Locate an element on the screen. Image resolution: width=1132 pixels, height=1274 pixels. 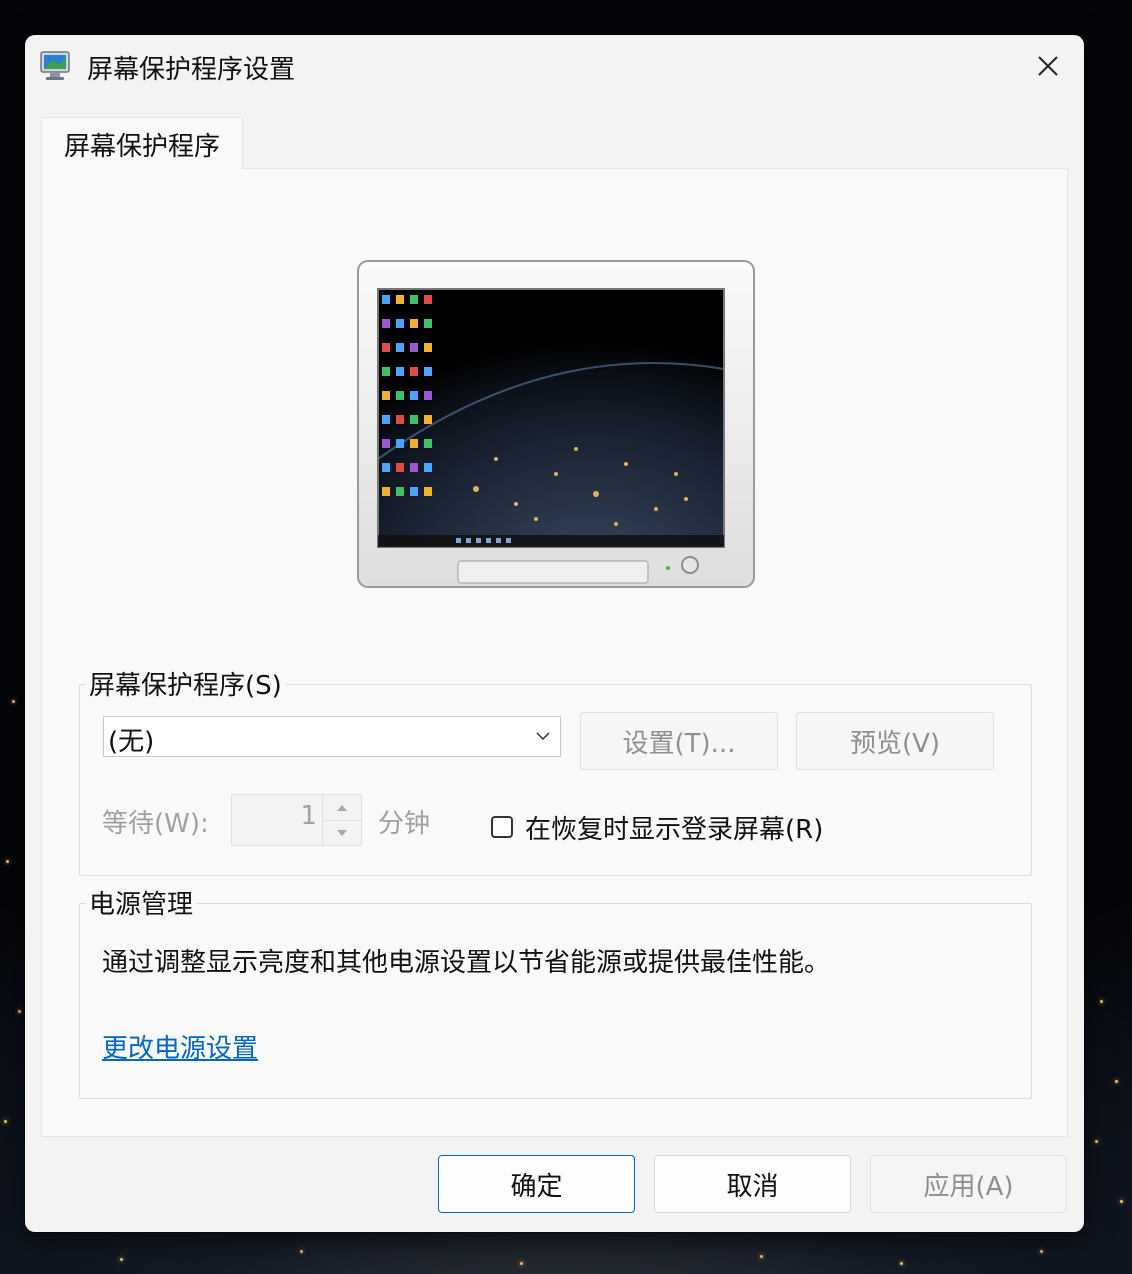
screensaver-group-label: 屏幕保护程序(S) is located at coordinates (185, 683).